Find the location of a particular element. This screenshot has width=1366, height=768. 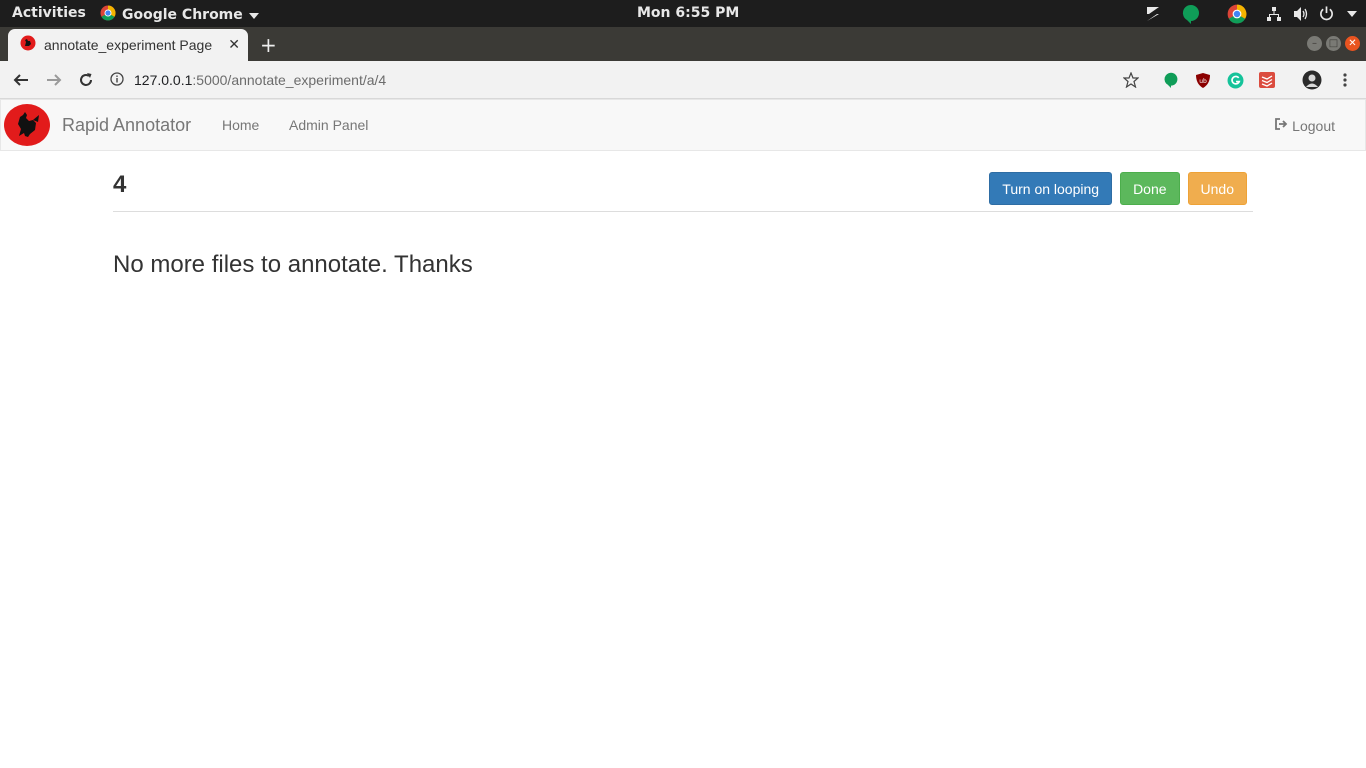

undo-button: Undo is located at coordinates (1217, 188).